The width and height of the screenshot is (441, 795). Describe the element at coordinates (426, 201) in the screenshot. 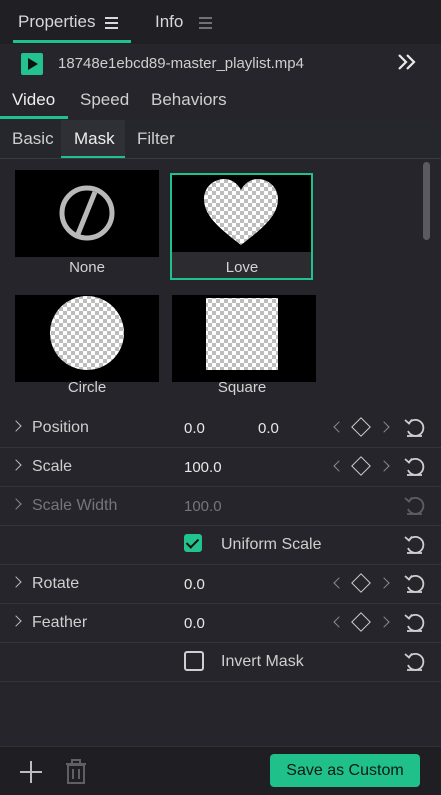

I see `scrollbar` at that location.